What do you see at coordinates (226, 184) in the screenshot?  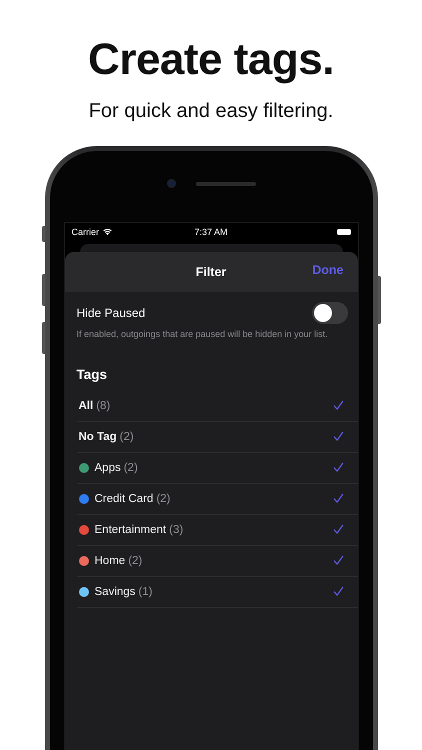 I see `speaker-grille` at bounding box center [226, 184].